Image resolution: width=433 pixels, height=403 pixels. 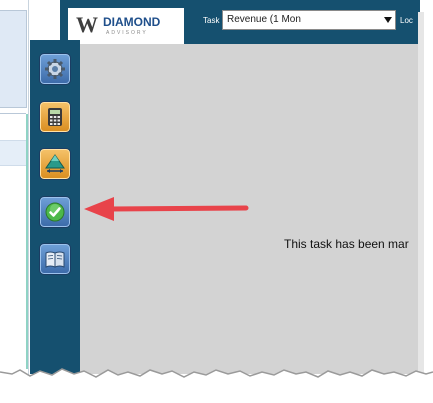 What do you see at coordinates (87, 24) in the screenshot?
I see `logo-mark: W` at bounding box center [87, 24].